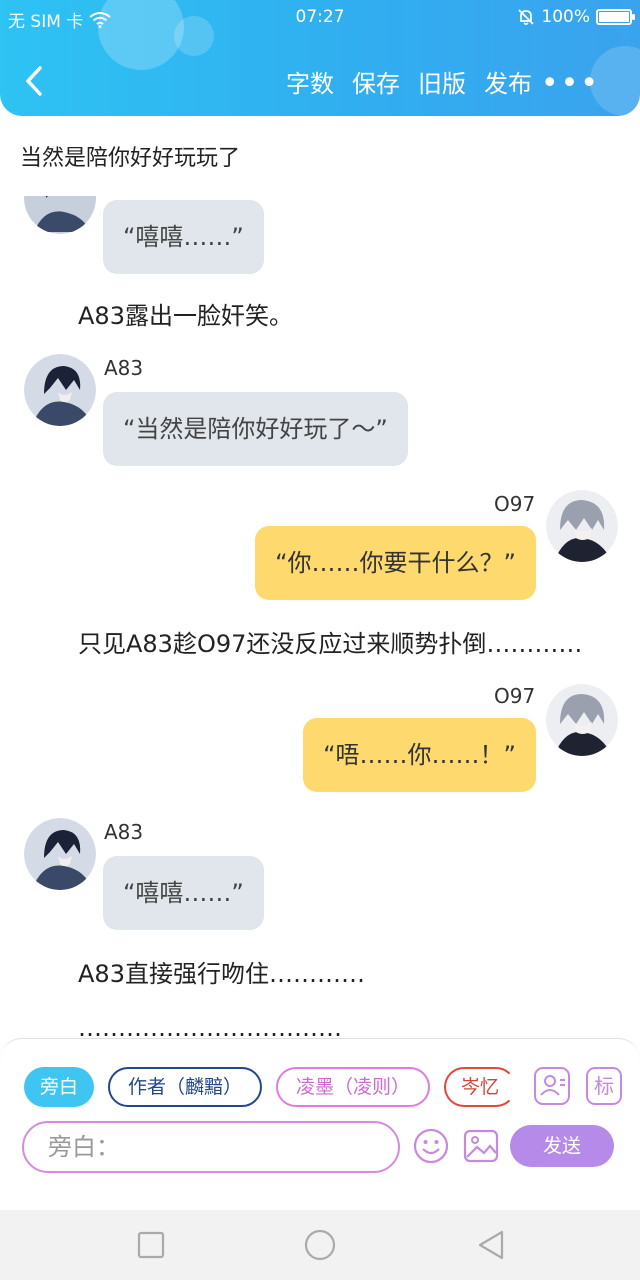 The image size is (640, 1280). What do you see at coordinates (255, 429) in the screenshot?
I see `chat-bubble: “当然是陪你好好玩了～”` at bounding box center [255, 429].